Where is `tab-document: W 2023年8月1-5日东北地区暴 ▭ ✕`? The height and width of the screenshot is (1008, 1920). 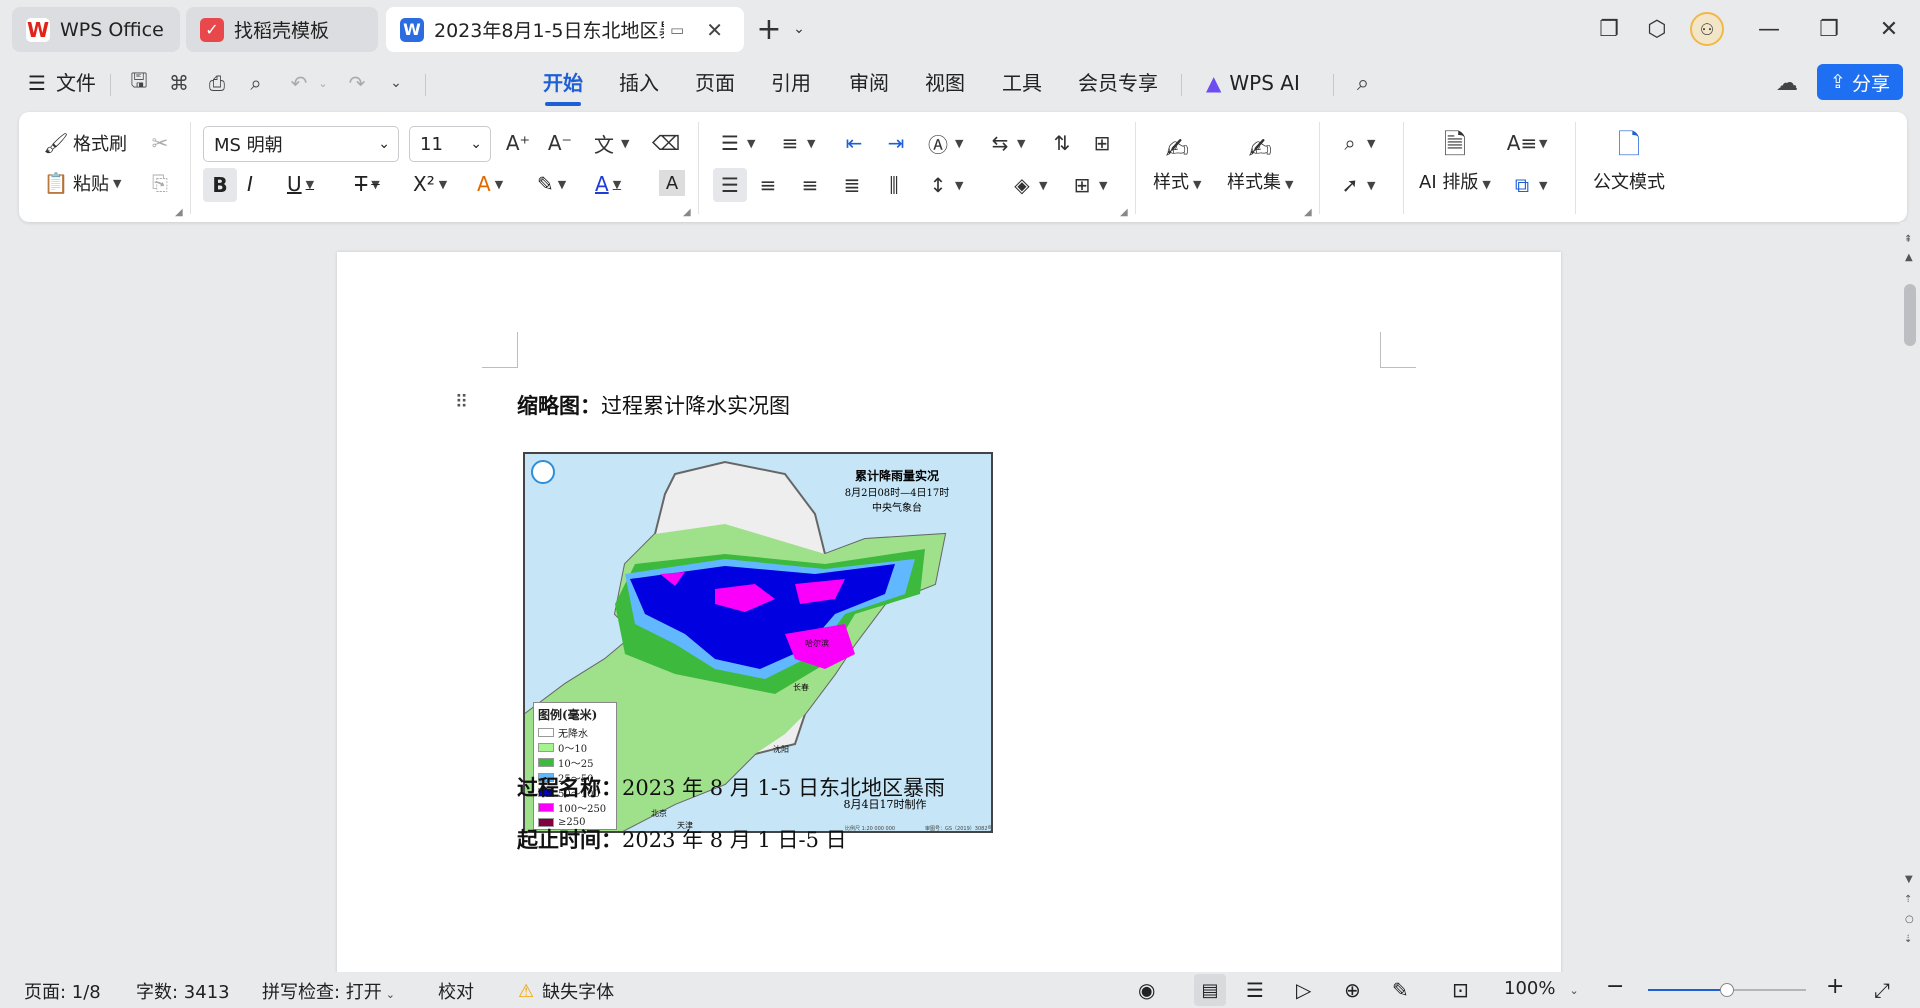 tab-document: W 2023年8月1-5日东北地区暴 ▭ ✕ is located at coordinates (565, 29).